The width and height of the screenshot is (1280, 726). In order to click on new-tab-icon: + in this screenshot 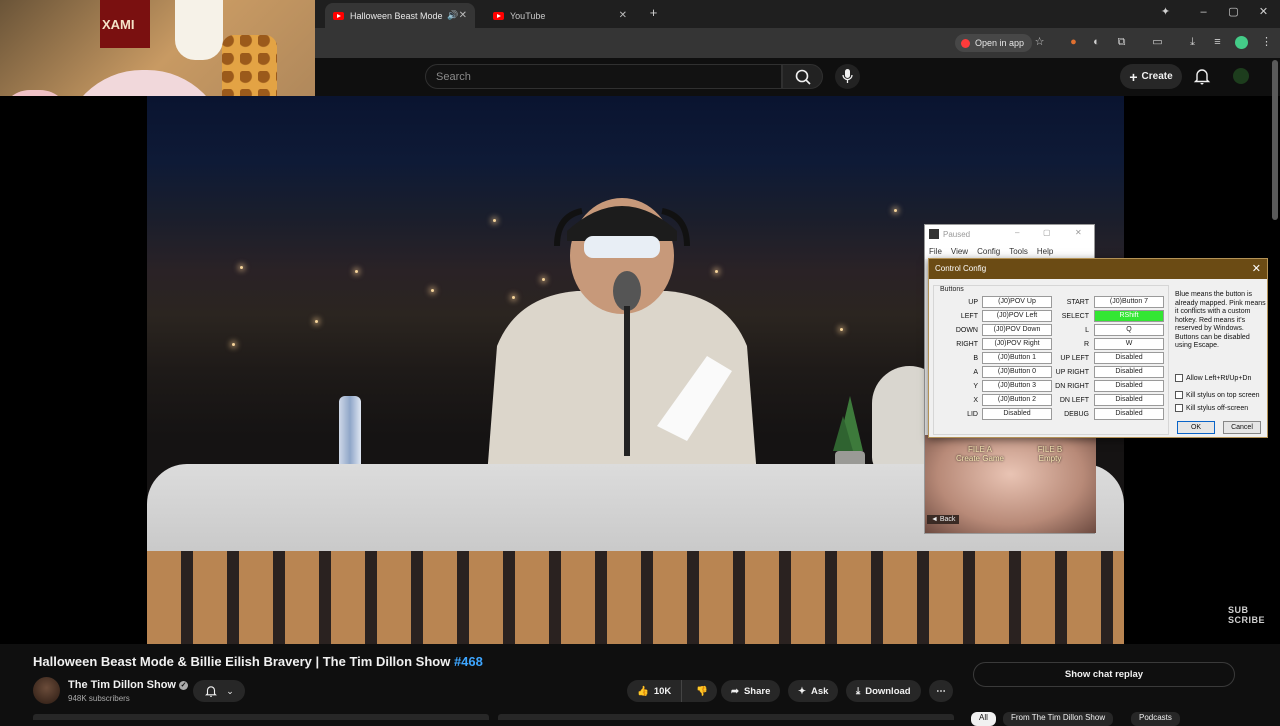, I will do `click(653, 12)`.